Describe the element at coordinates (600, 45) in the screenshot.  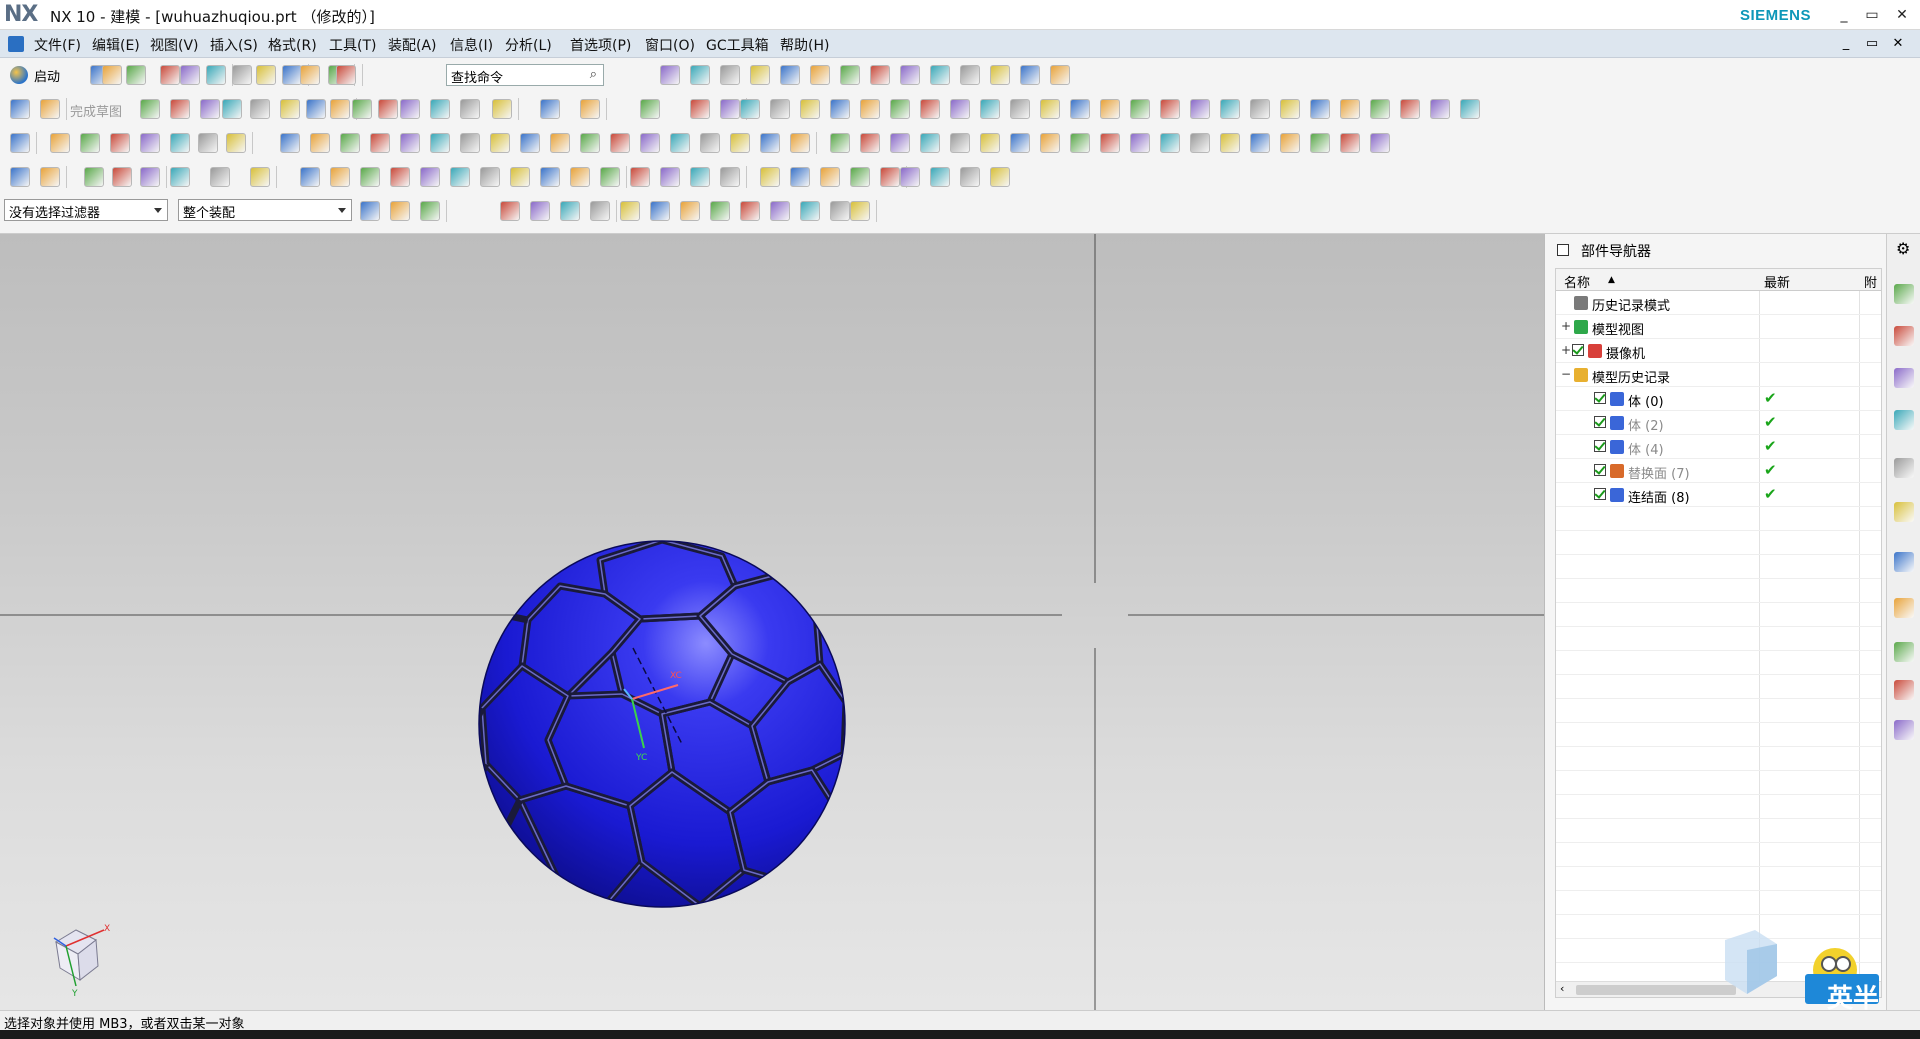
I see `menu-preferences: 首选项(P)` at that location.